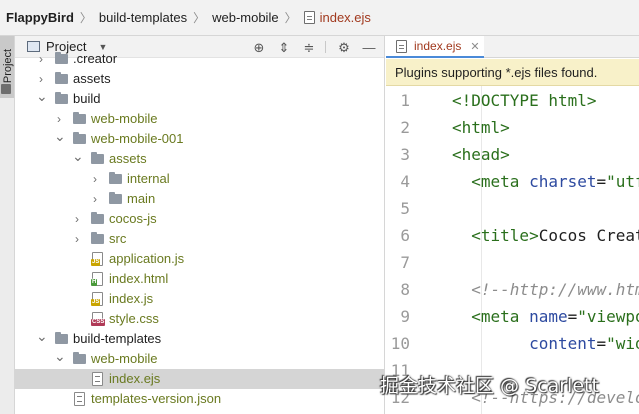 This screenshot has height=414, width=639. What do you see at coordinates (524, 101) in the screenshot?
I see `code-line: <!DOCTYPE html>` at bounding box center [524, 101].